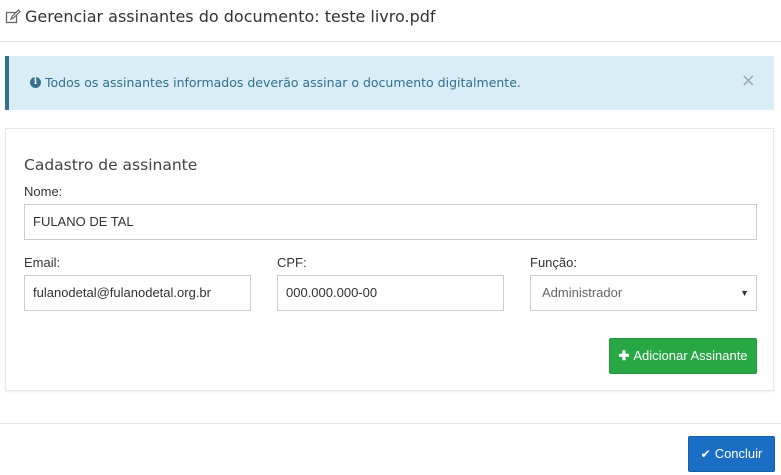 Image resolution: width=781 pixels, height=475 pixels. I want to click on cpf-label: CPF:, so click(292, 262).